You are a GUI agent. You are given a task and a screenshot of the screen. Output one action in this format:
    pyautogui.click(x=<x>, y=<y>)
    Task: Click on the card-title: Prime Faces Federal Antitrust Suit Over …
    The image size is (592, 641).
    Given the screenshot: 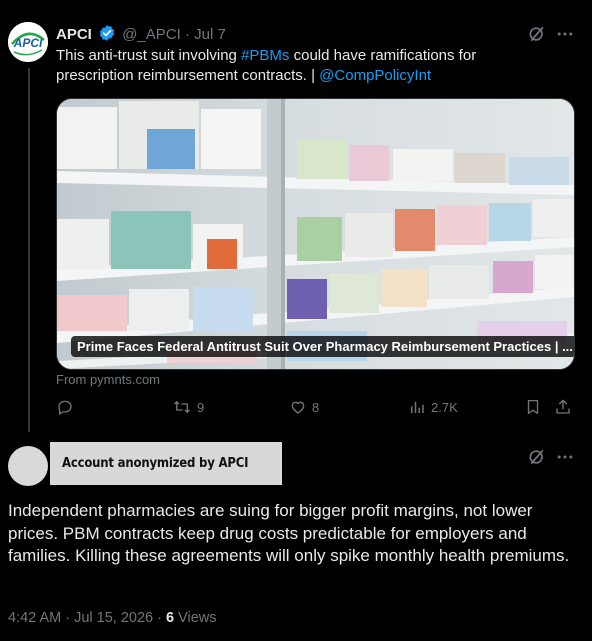 What is the action you would take?
    pyautogui.click(x=322, y=346)
    